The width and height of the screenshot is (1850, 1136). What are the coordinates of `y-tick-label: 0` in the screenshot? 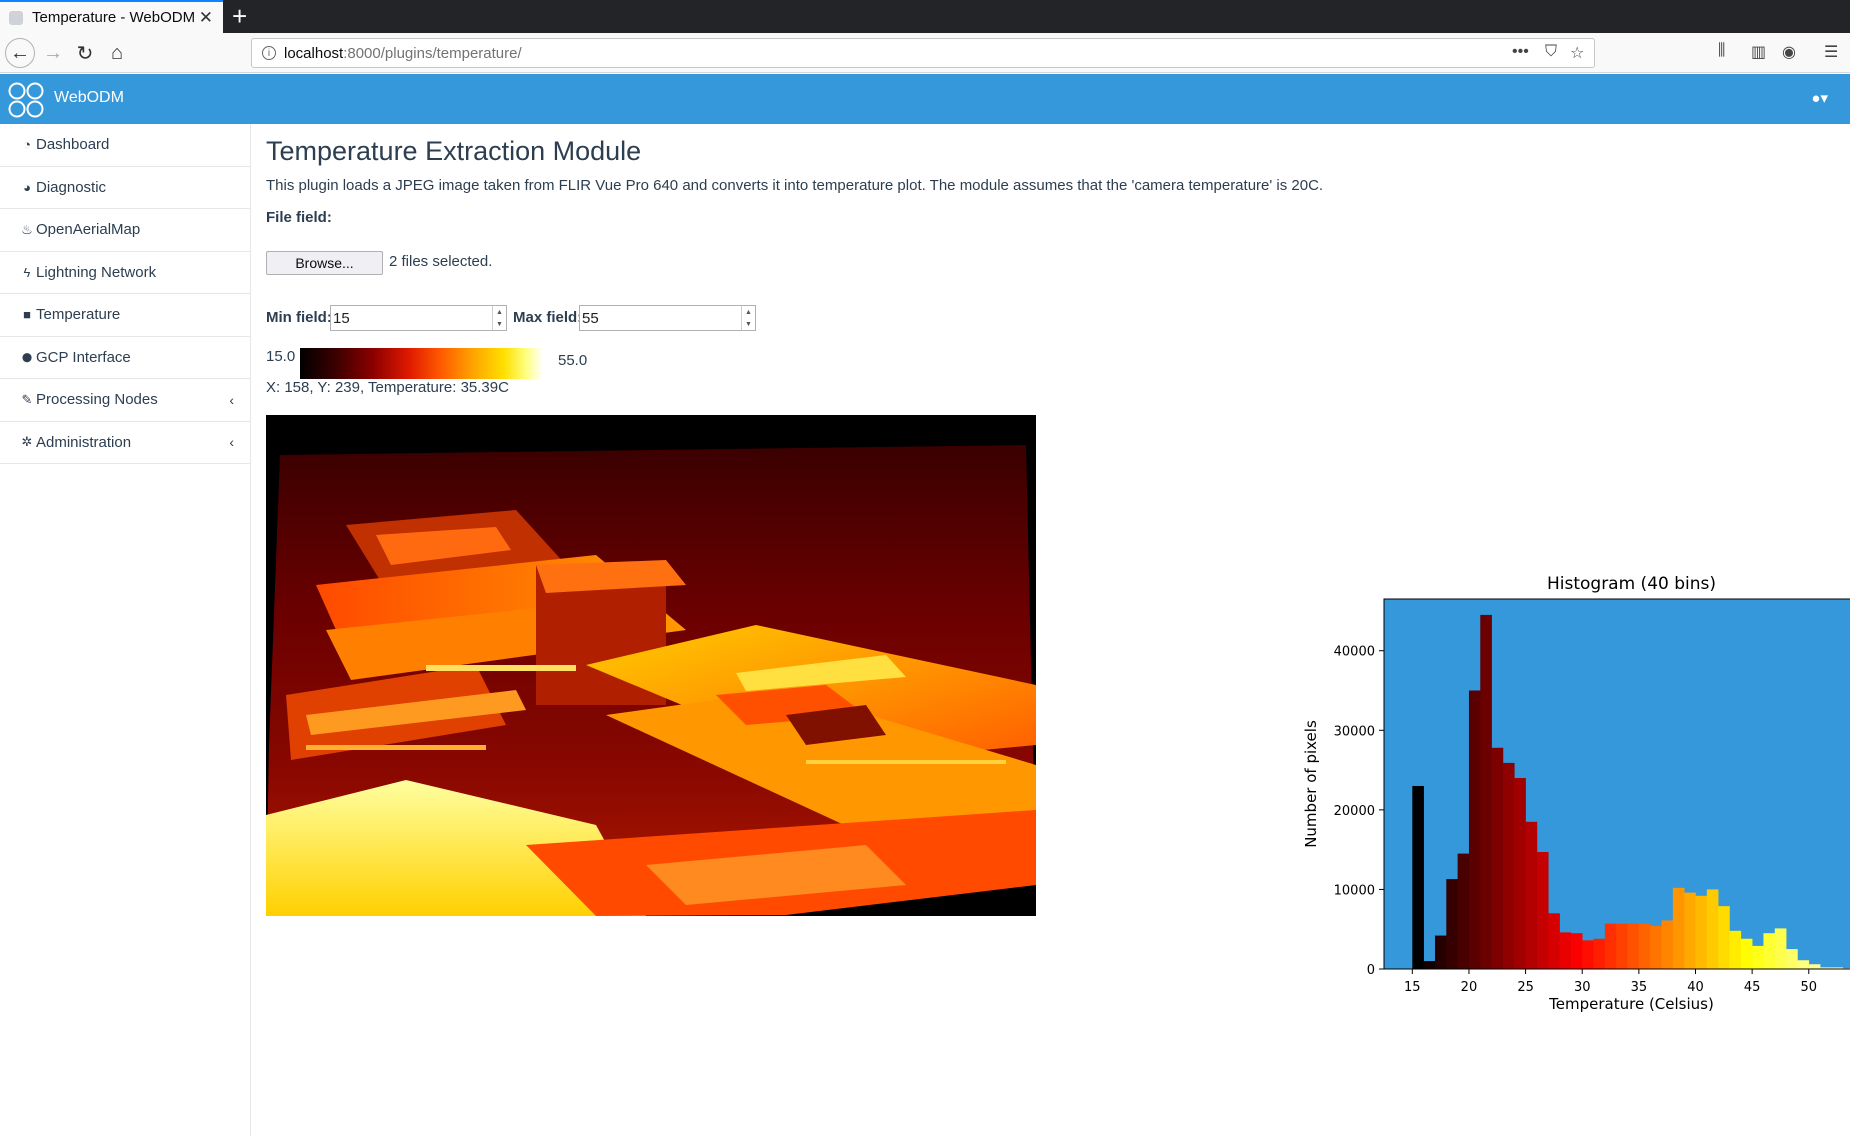 It's located at (1371, 970).